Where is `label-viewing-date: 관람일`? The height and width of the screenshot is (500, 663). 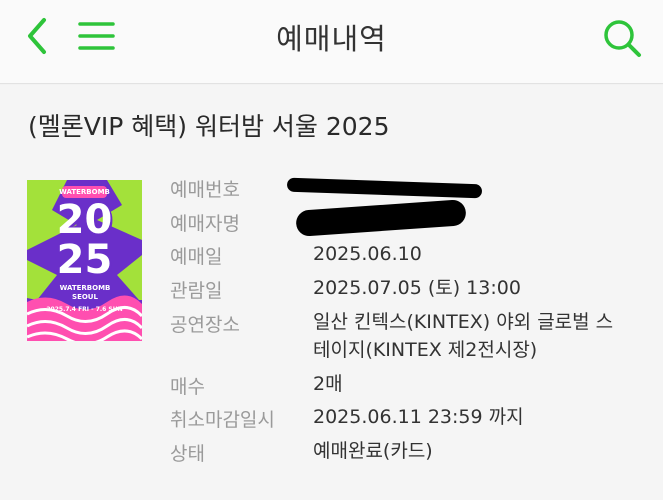
label-viewing-date: 관람일 is located at coordinates (196, 291).